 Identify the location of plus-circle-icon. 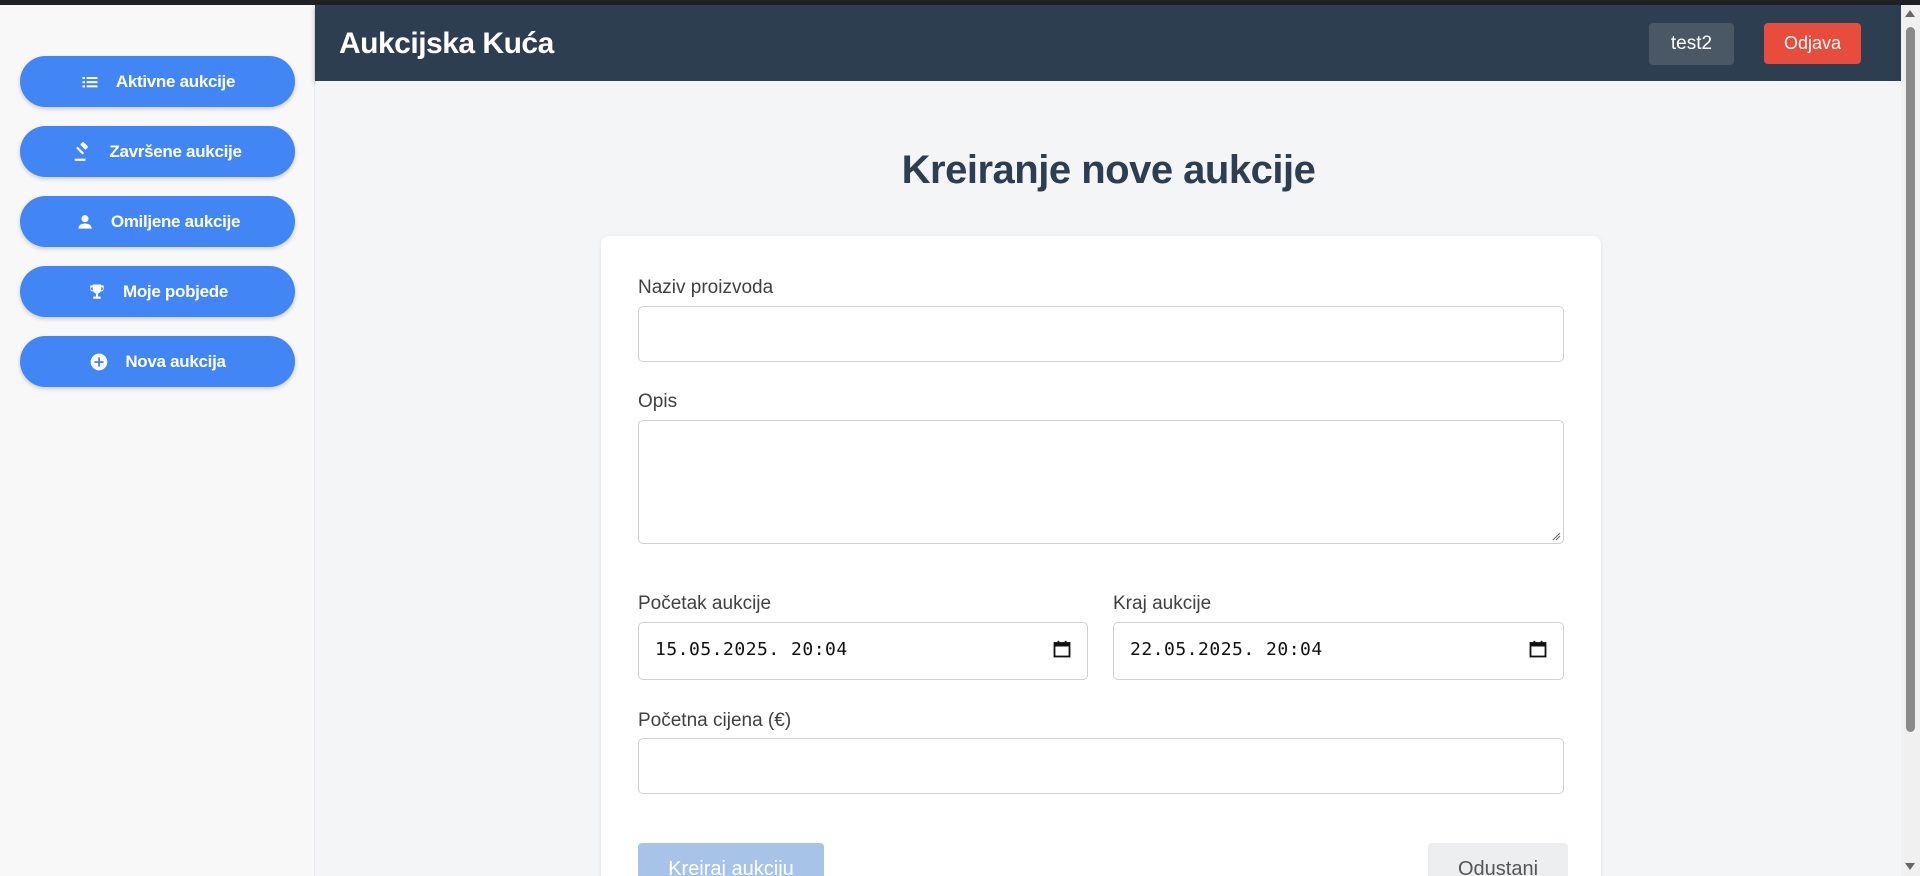
(99, 362).